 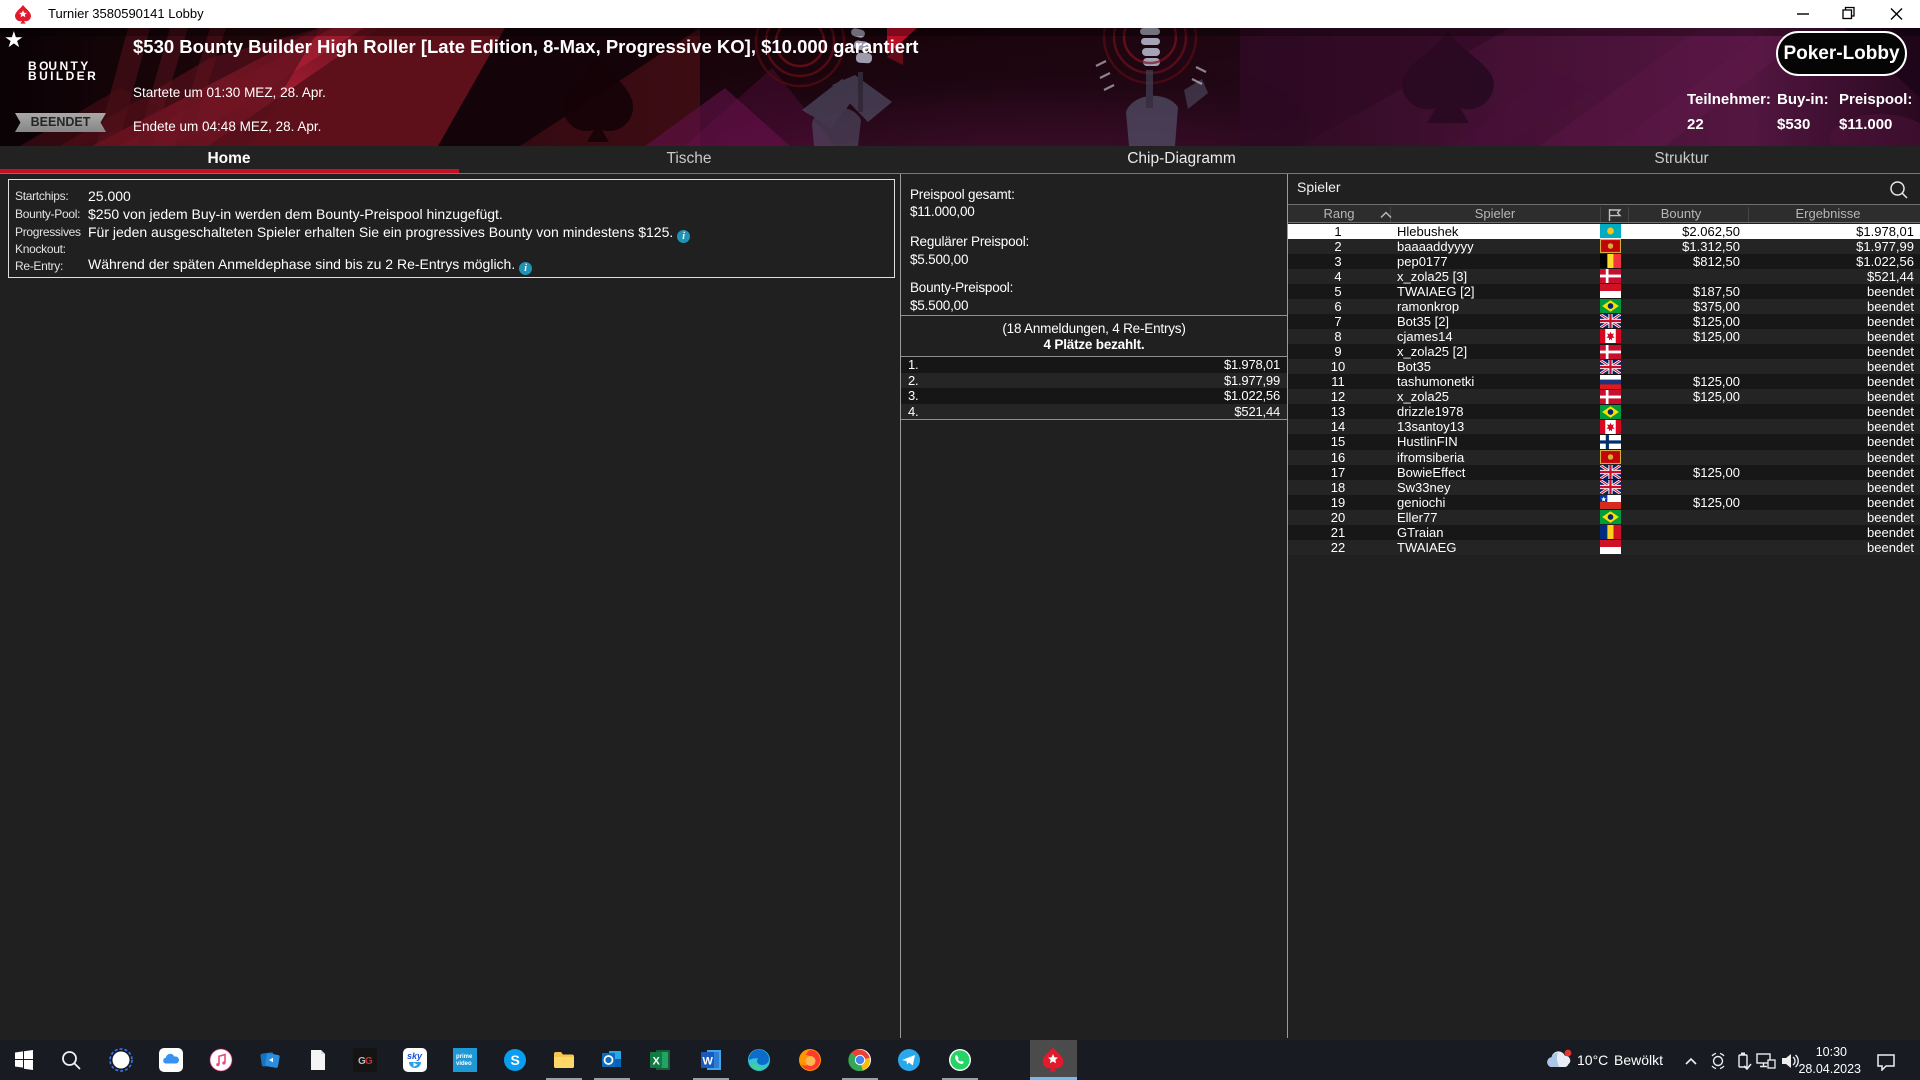 I want to click on svg-text: prime, so click(x=464, y=1057).